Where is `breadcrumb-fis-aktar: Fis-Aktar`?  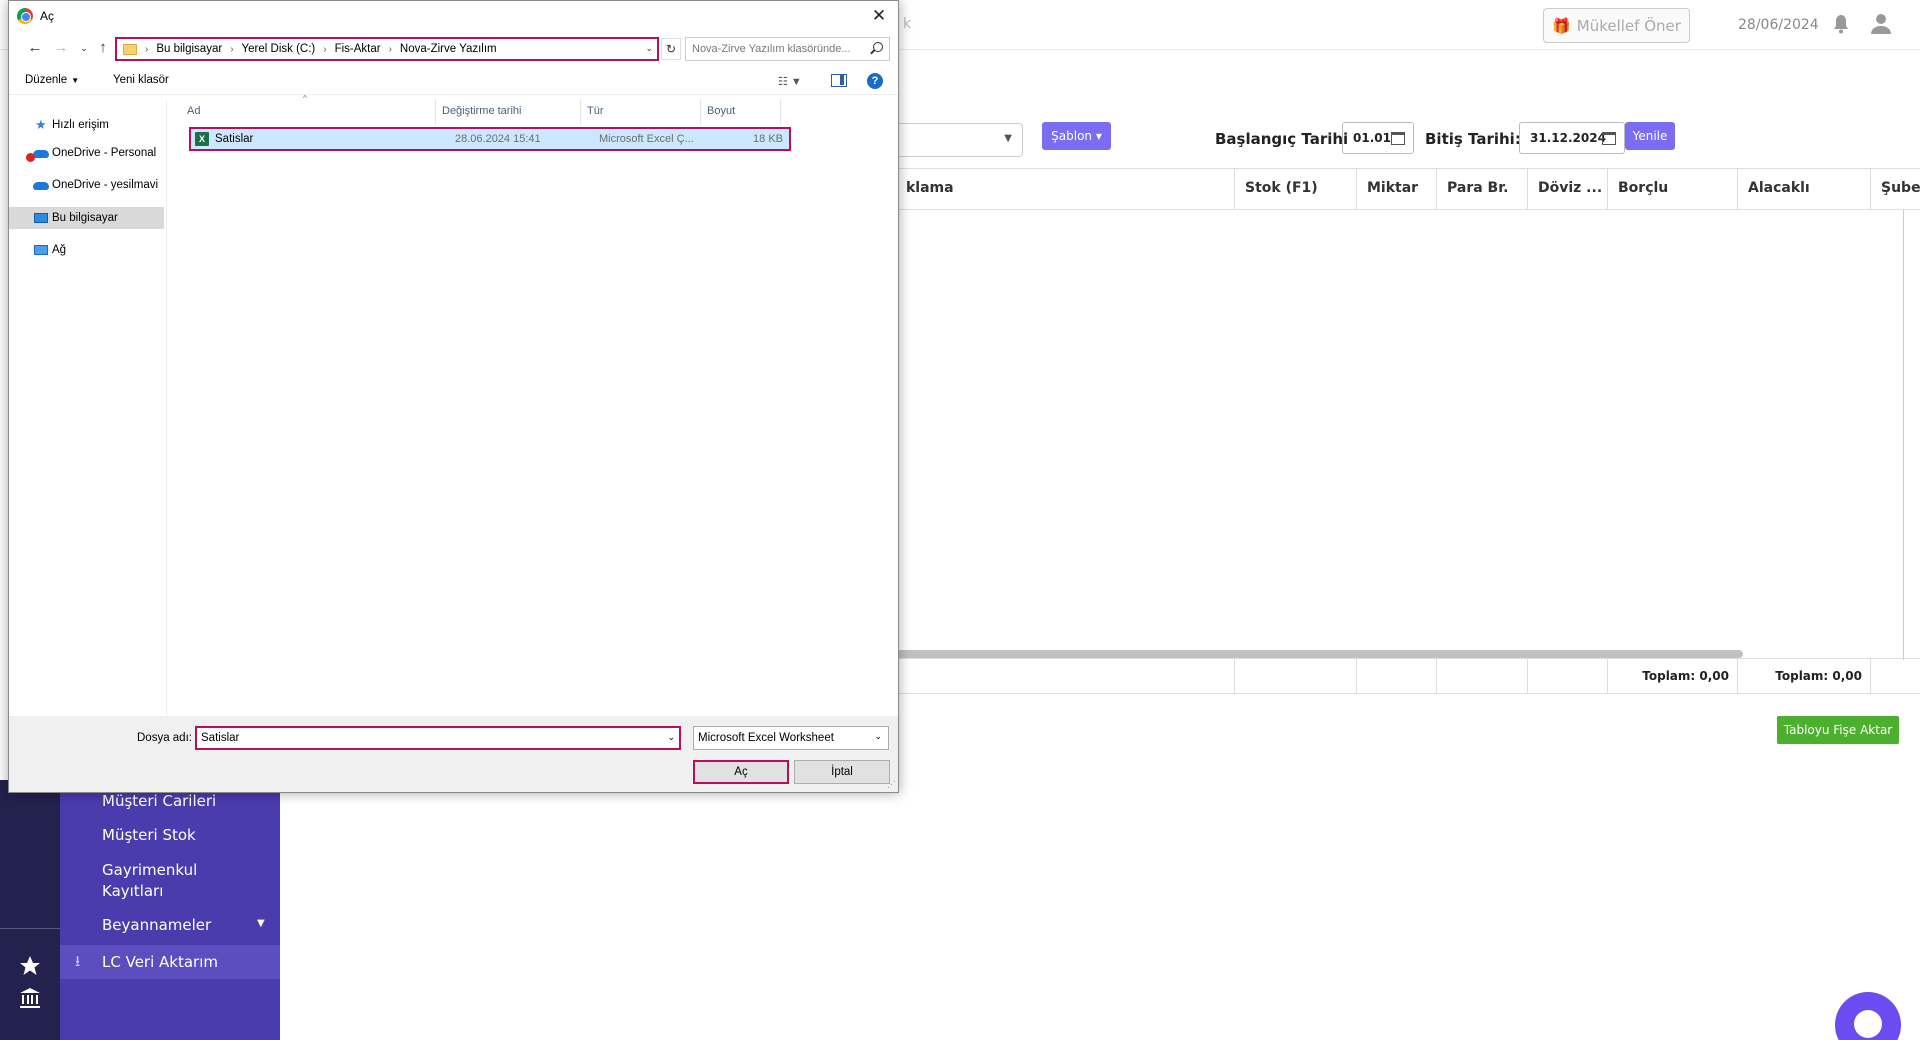
breadcrumb-fis-aktar: Fis-Aktar is located at coordinates (358, 49).